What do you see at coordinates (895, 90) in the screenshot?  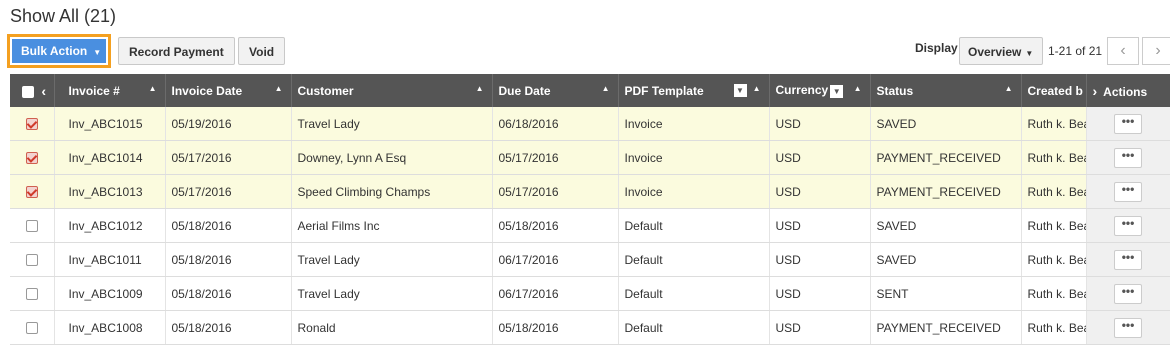 I see `header-label: Status` at bounding box center [895, 90].